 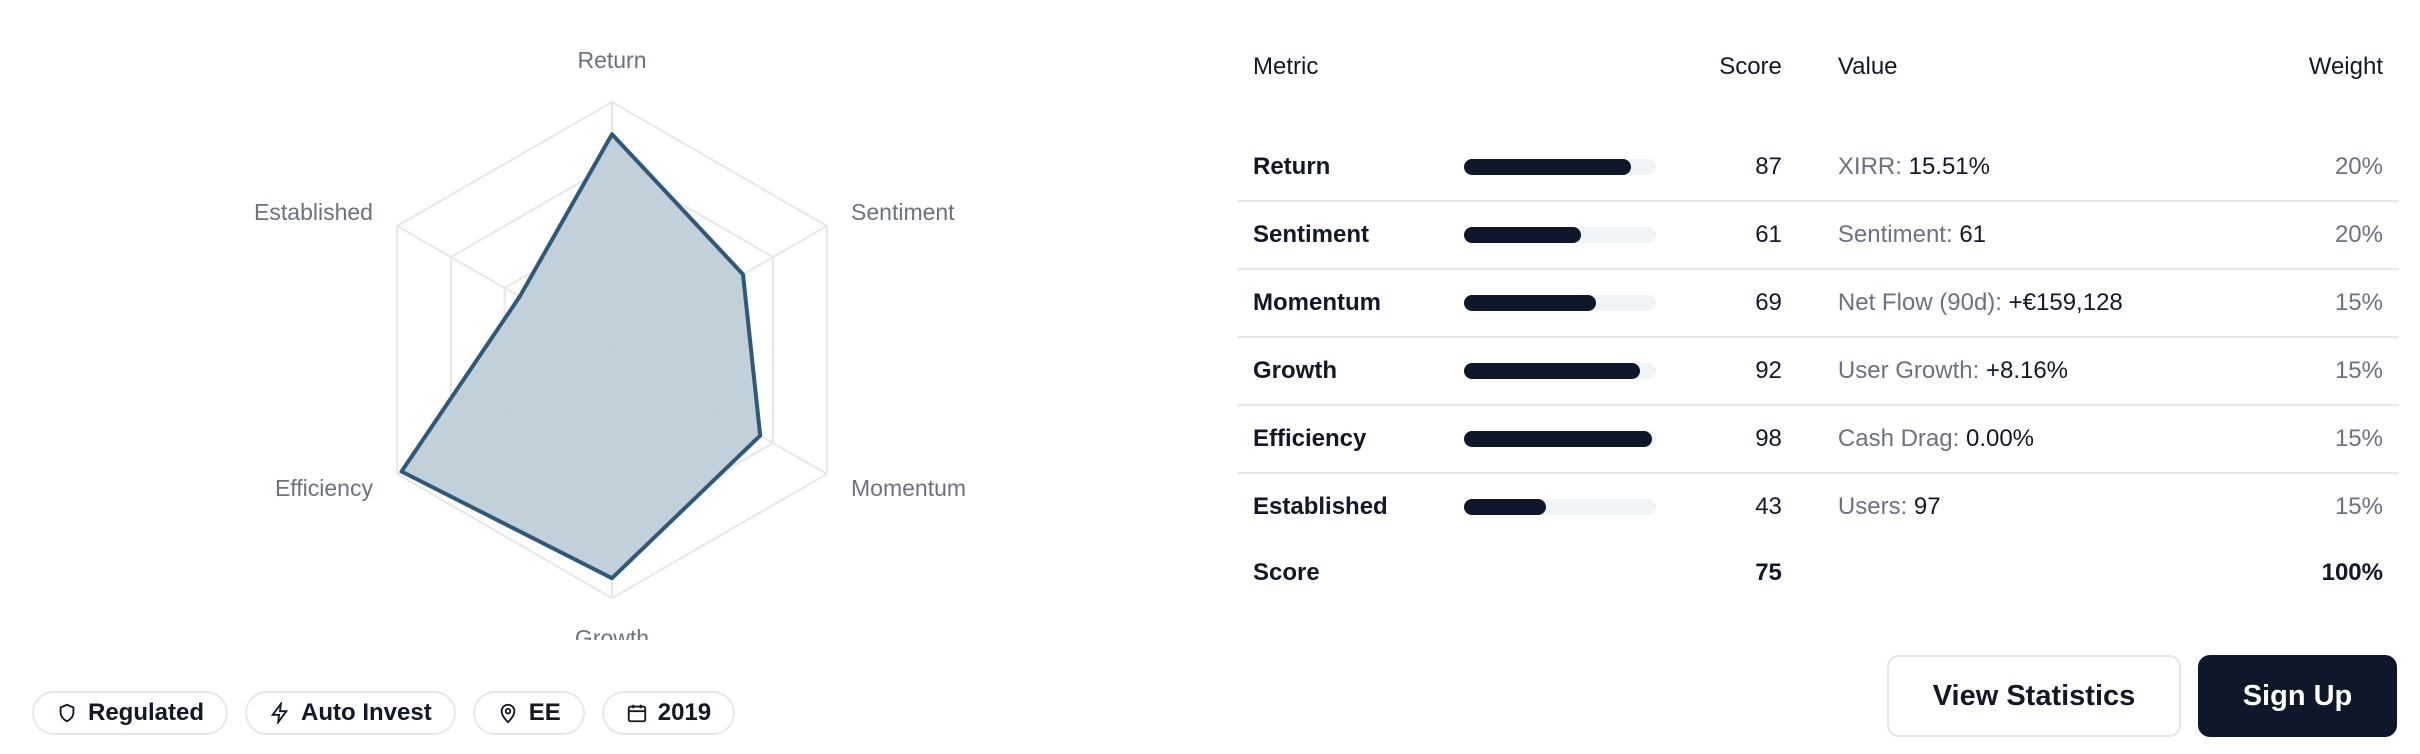 I want to click on value-text: 61, so click(x=1973, y=234).